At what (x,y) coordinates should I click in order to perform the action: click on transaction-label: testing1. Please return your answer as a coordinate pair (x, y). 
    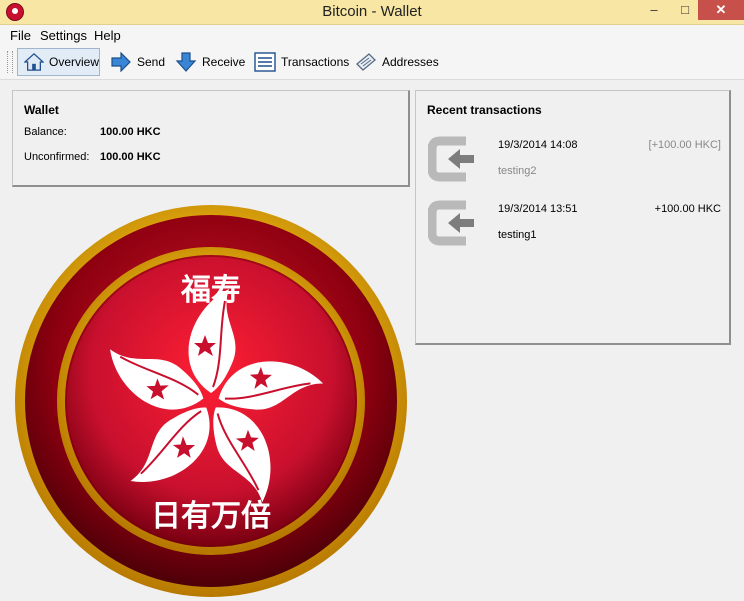
    Looking at the image, I should click on (517, 235).